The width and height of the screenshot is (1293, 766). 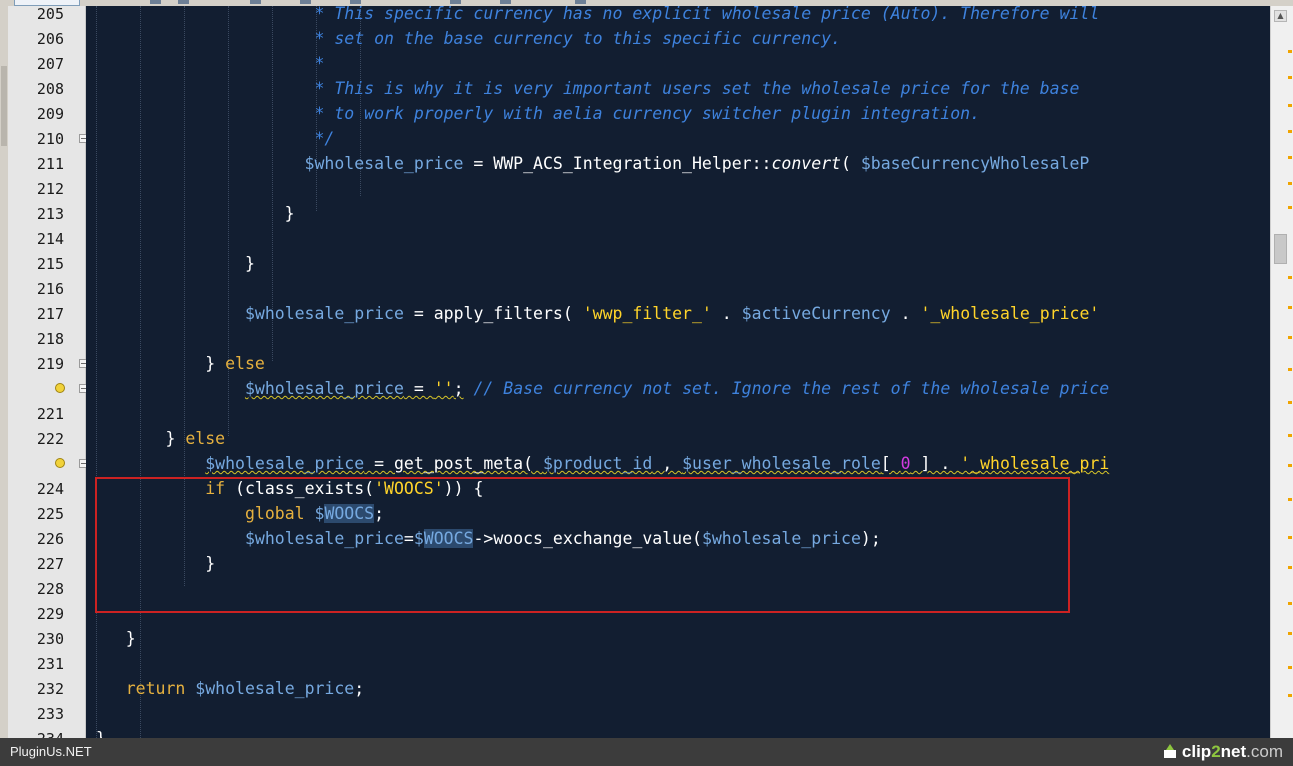 What do you see at coordinates (50, 214) in the screenshot?
I see `line-number: 213` at bounding box center [50, 214].